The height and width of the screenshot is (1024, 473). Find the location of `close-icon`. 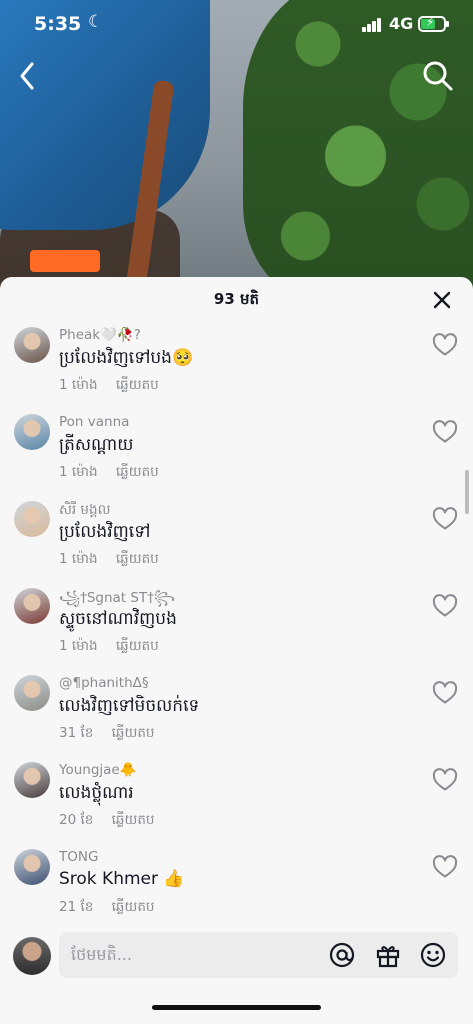

close-icon is located at coordinates (442, 300).